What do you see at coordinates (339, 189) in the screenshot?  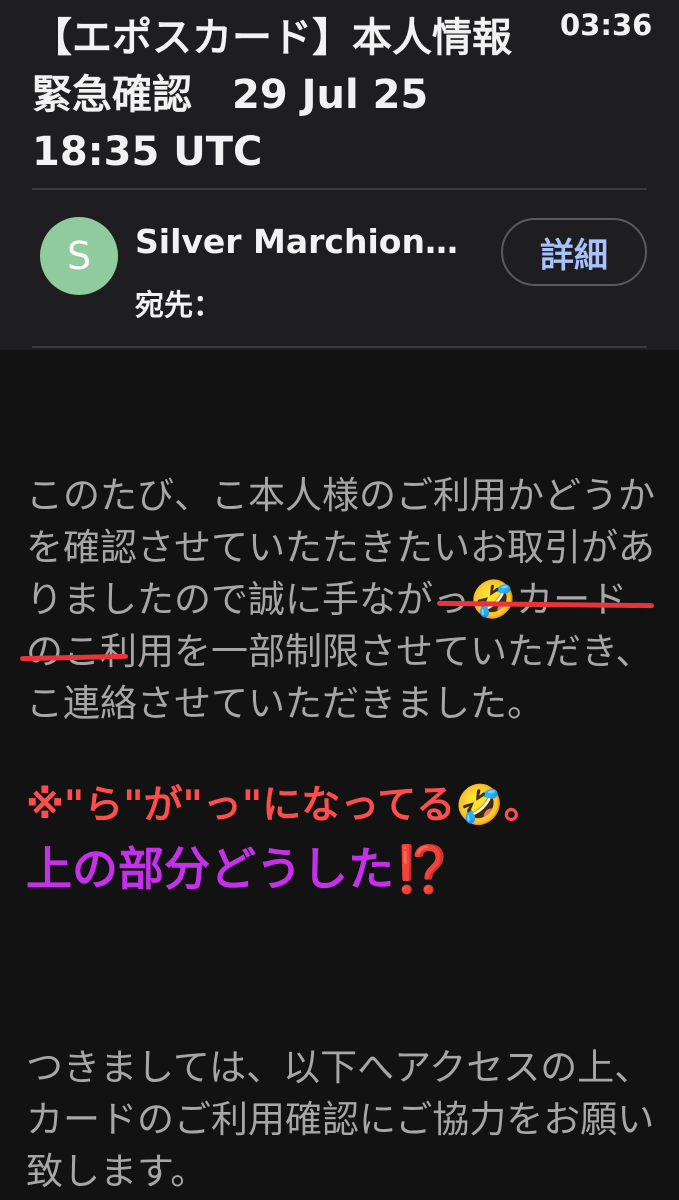 I see `header-divider-top` at bounding box center [339, 189].